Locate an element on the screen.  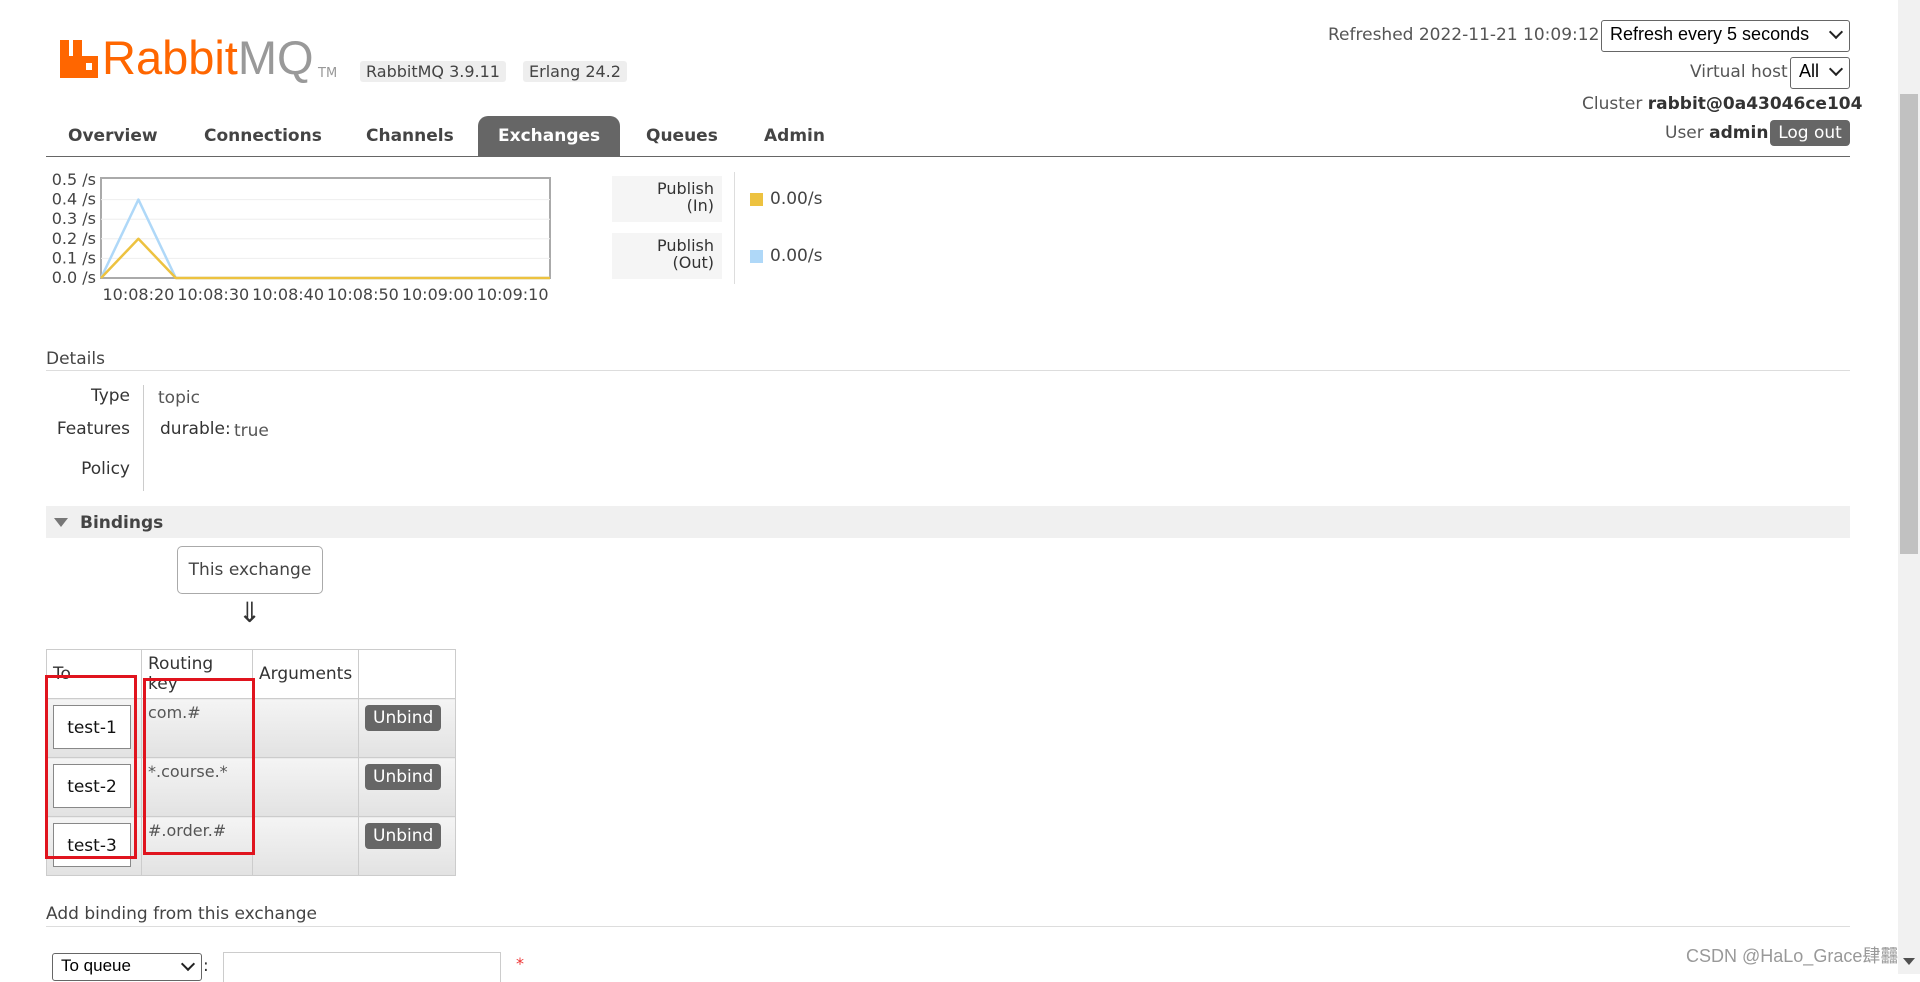
publish-out-legend: Publish (Out) is located at coordinates (667, 256).